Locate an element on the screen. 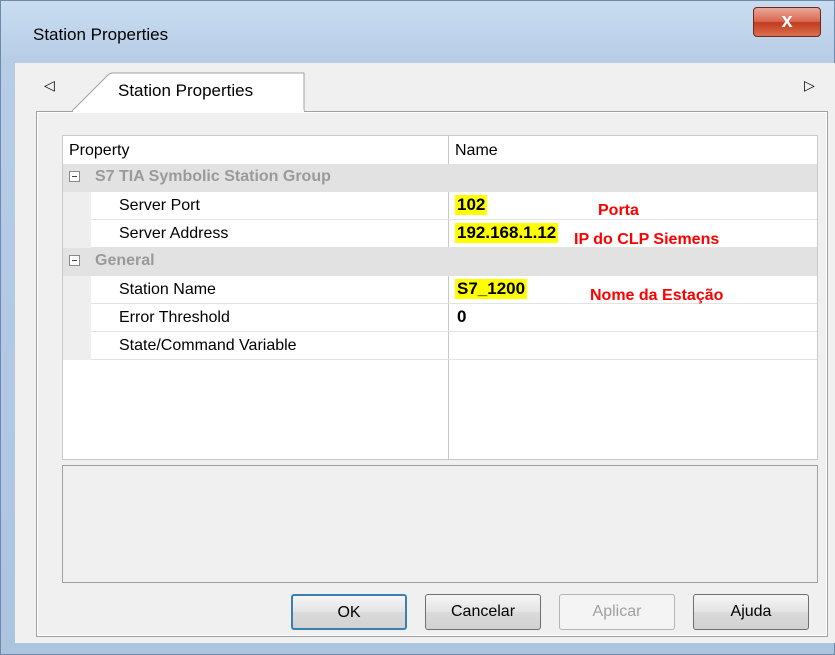  table-row: State/Command Variable is located at coordinates (440, 346).